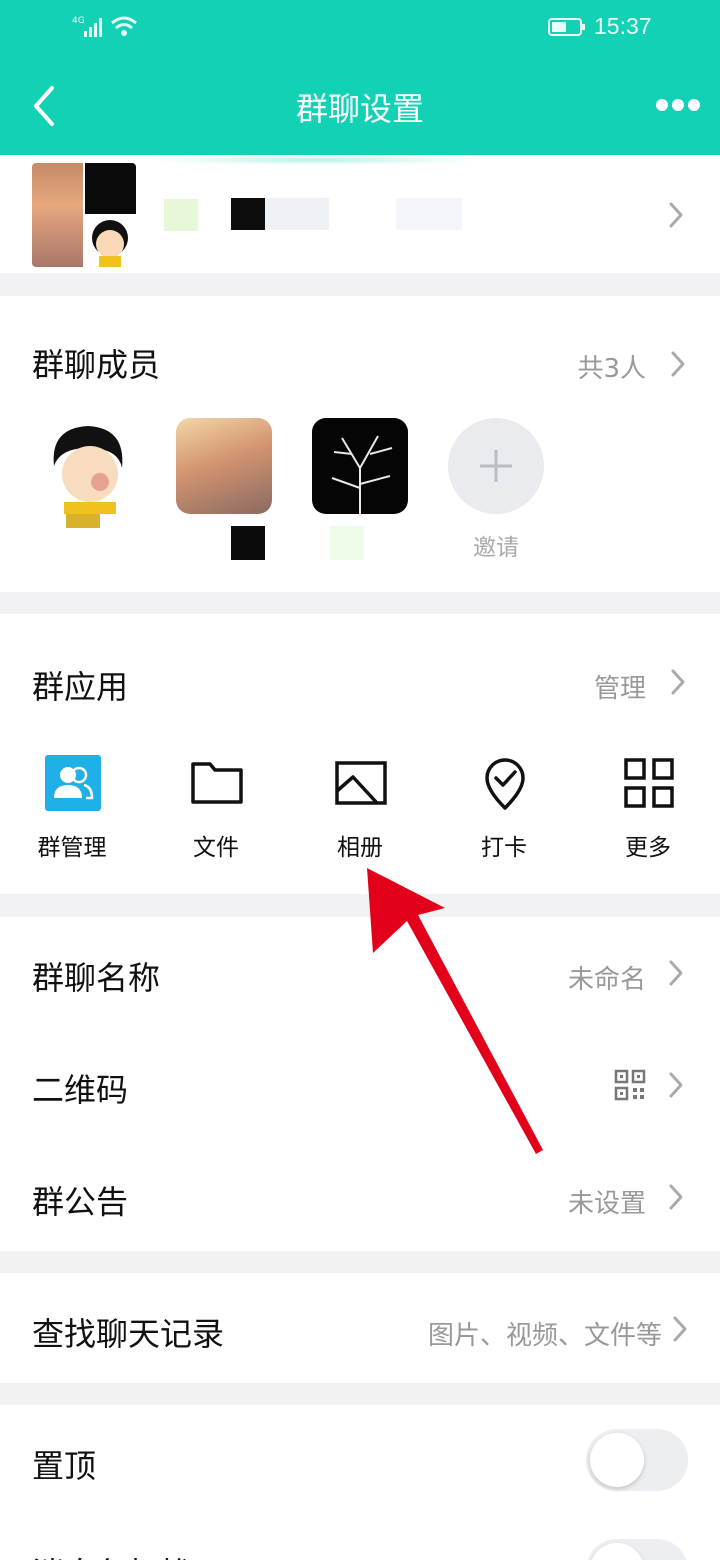 This screenshot has height=1560, width=720. Describe the element at coordinates (216, 848) in the screenshot. I see `app-label: 文件` at that location.